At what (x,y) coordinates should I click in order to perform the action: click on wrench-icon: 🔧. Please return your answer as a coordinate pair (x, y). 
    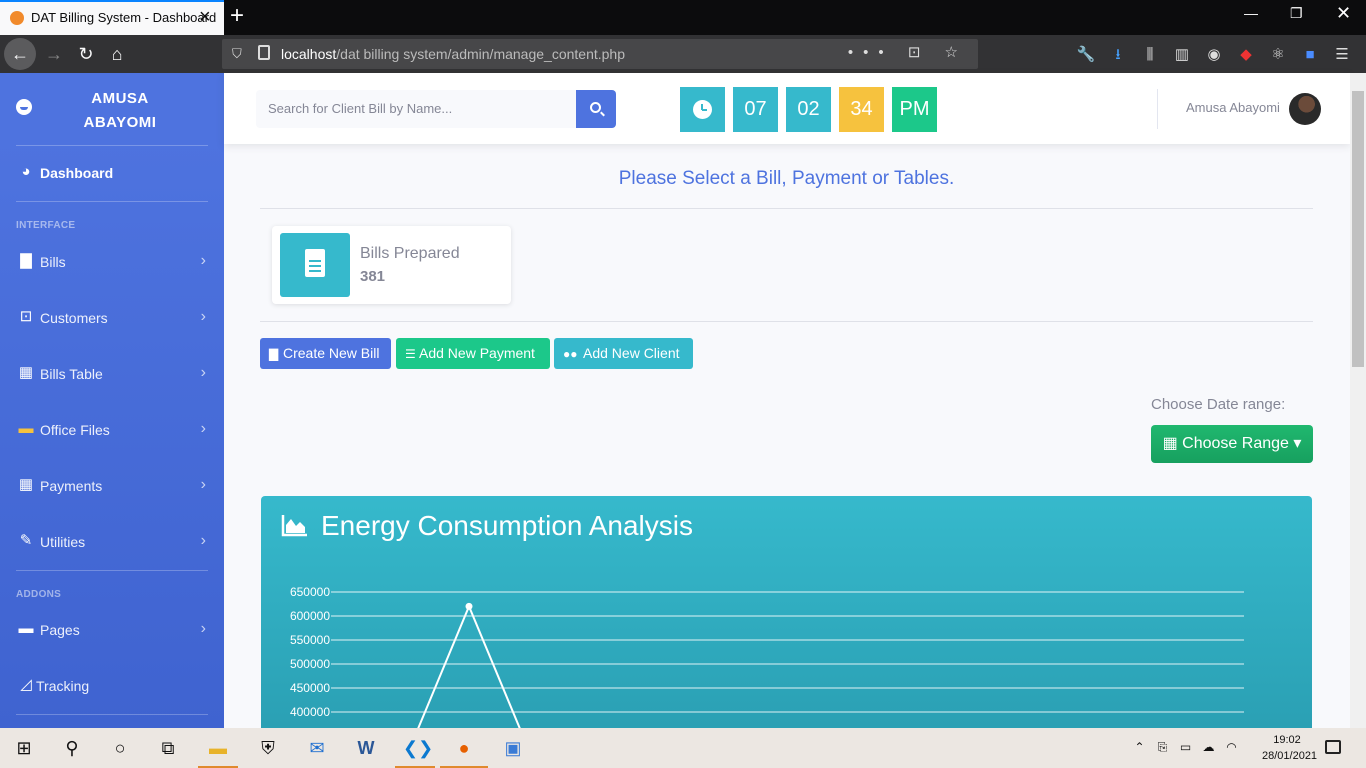
    Looking at the image, I should click on (1086, 54).